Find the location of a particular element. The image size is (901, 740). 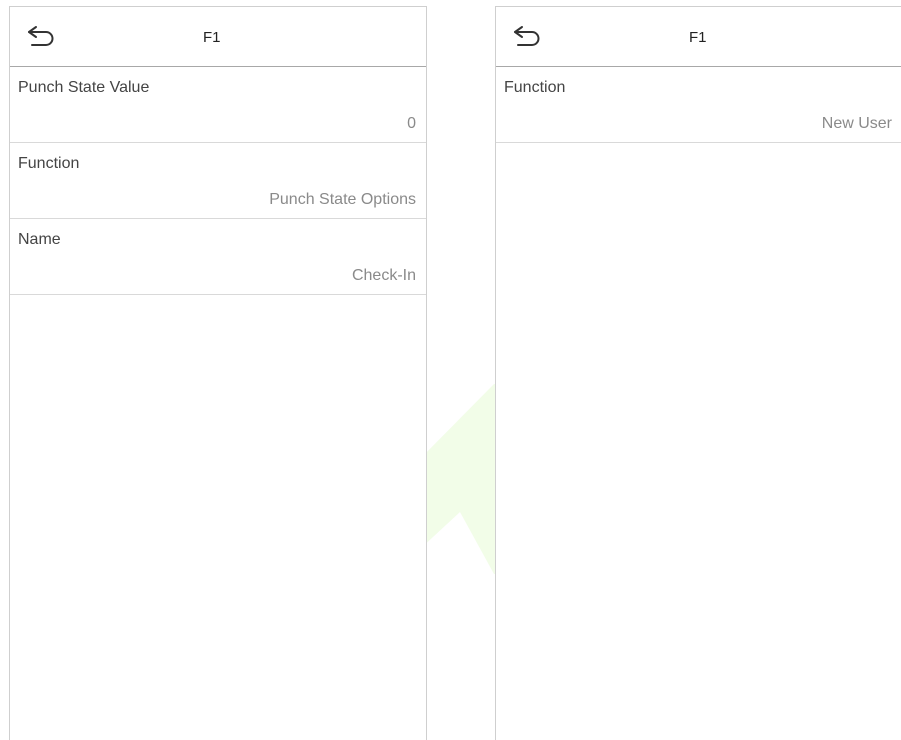

function-value: Punch State Options is located at coordinates (342, 199).